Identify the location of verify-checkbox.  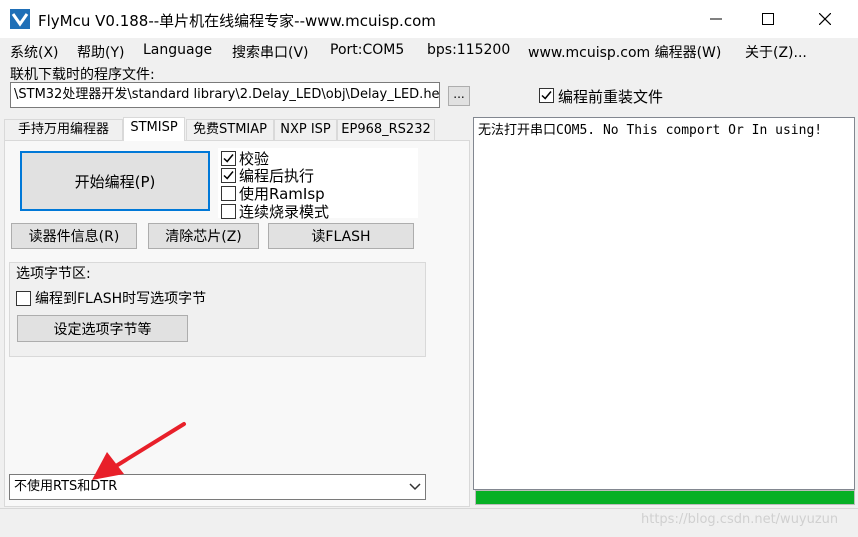
(228, 158).